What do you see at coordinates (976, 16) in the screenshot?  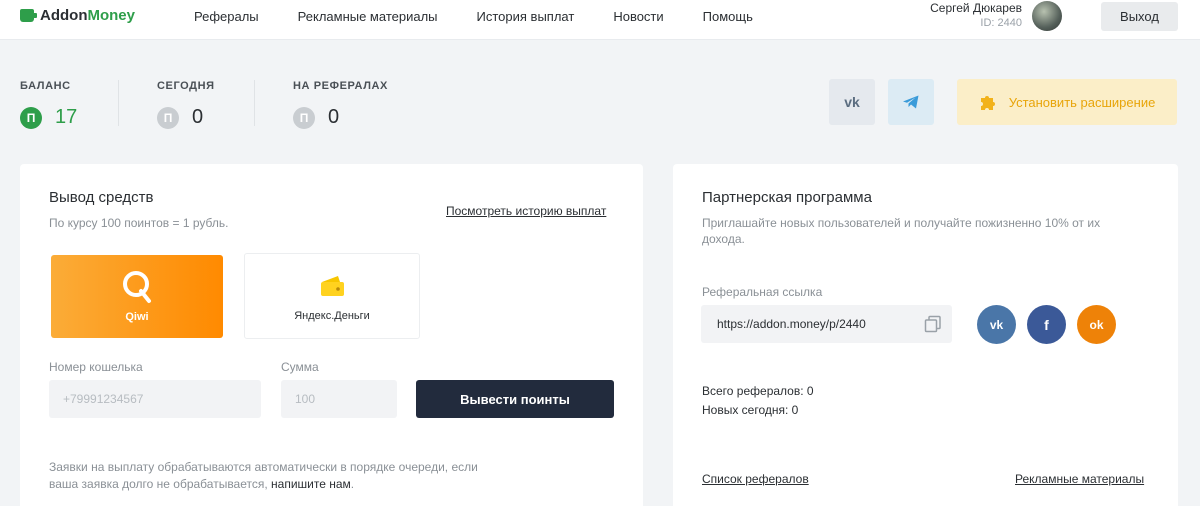 I see `user-info: Сергей Дюкарев ID: 2440` at bounding box center [976, 16].